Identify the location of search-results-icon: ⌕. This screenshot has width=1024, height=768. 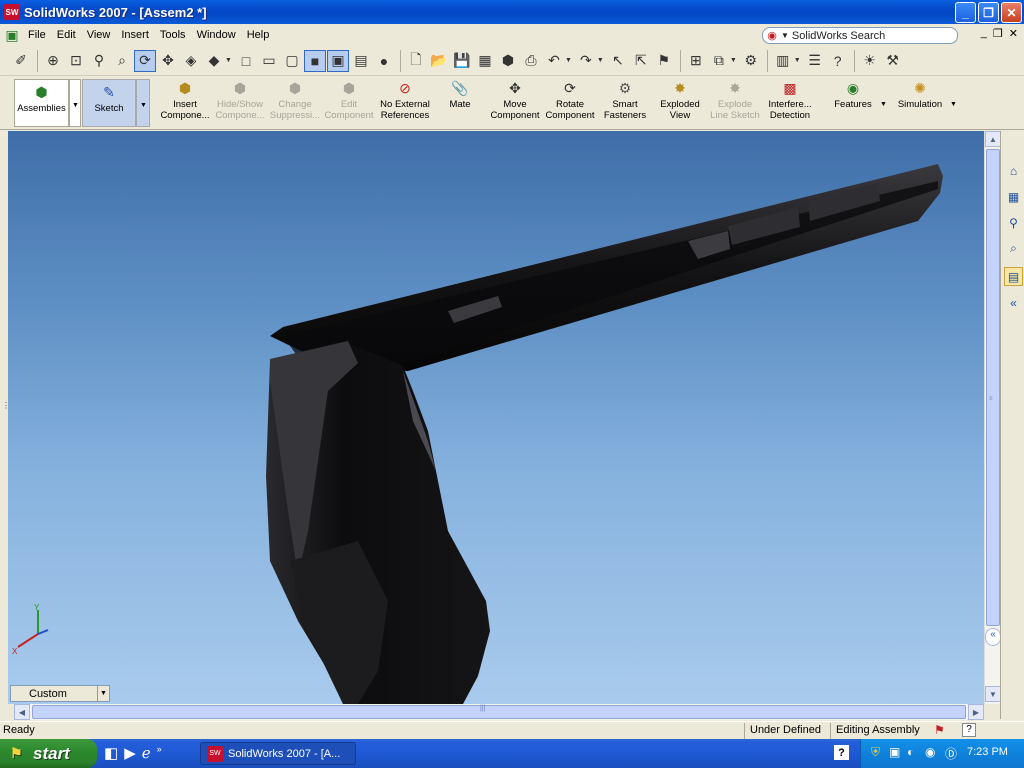
(1013, 248).